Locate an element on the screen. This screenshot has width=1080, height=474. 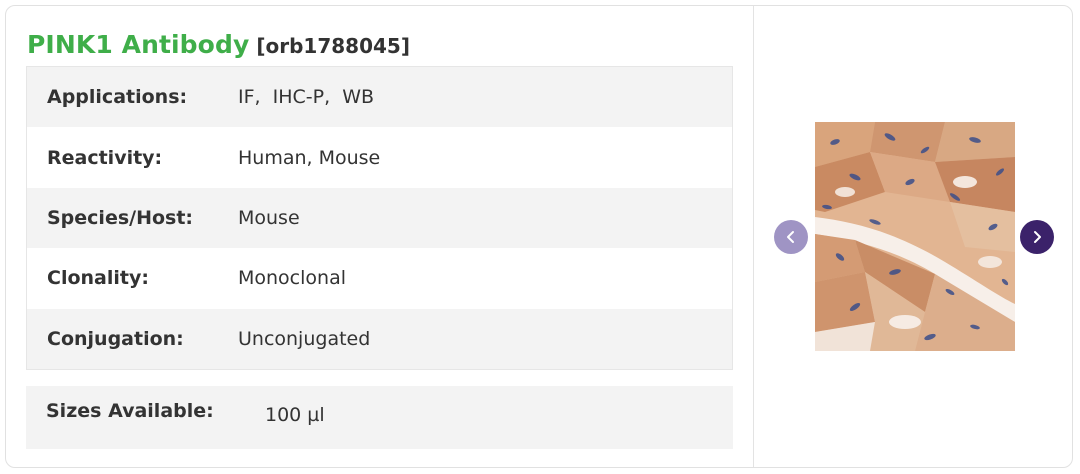
spec-row-clonality: Clonality: Monoclonal is located at coordinates (379, 278).